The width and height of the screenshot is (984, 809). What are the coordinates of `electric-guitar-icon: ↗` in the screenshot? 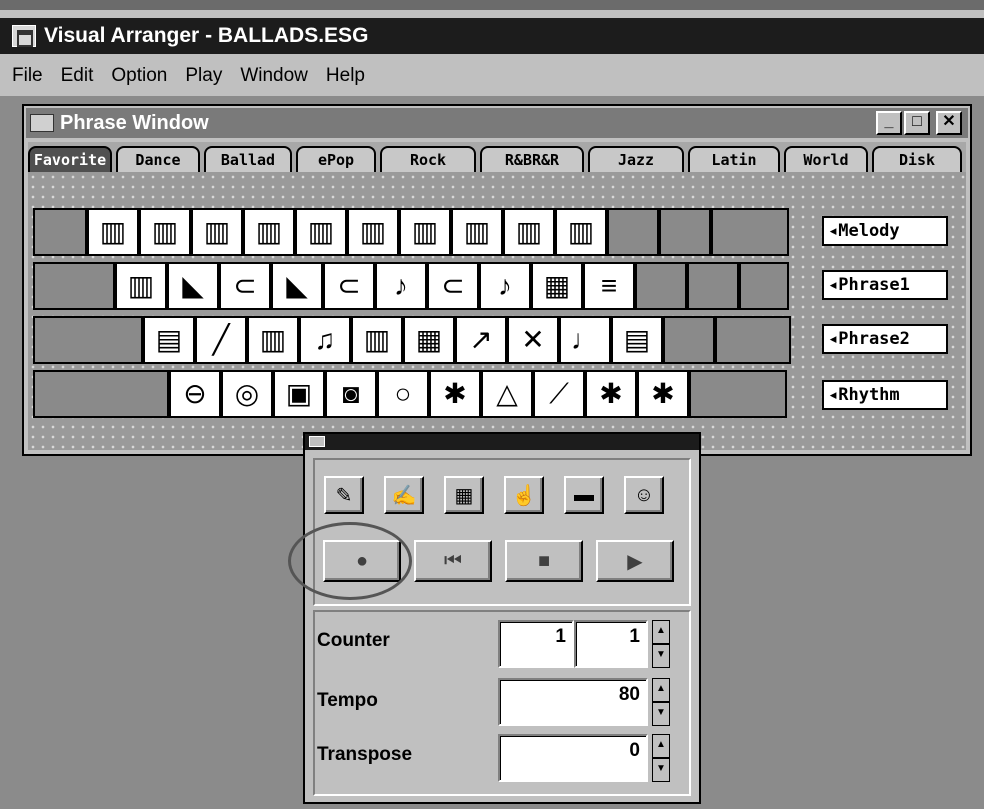 It's located at (481, 340).